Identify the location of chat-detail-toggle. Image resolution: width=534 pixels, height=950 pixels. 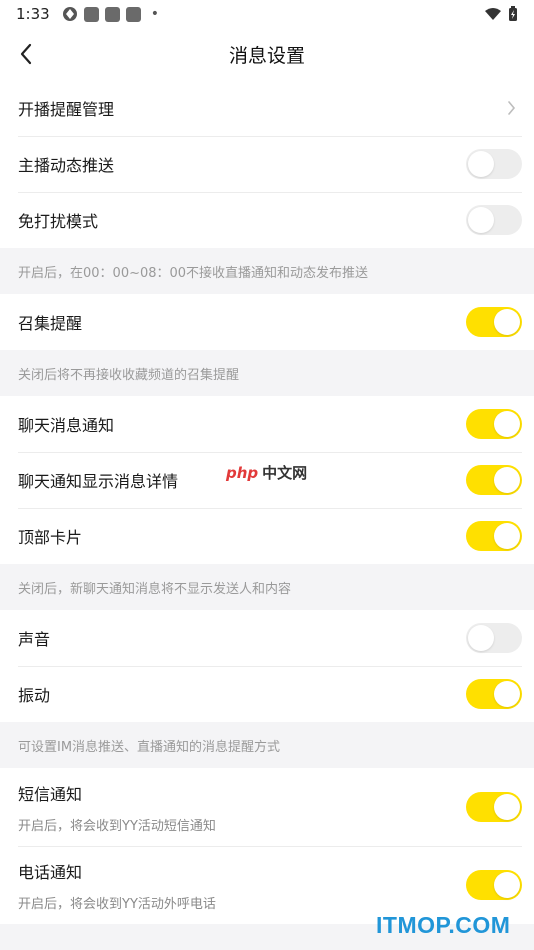
(494, 480).